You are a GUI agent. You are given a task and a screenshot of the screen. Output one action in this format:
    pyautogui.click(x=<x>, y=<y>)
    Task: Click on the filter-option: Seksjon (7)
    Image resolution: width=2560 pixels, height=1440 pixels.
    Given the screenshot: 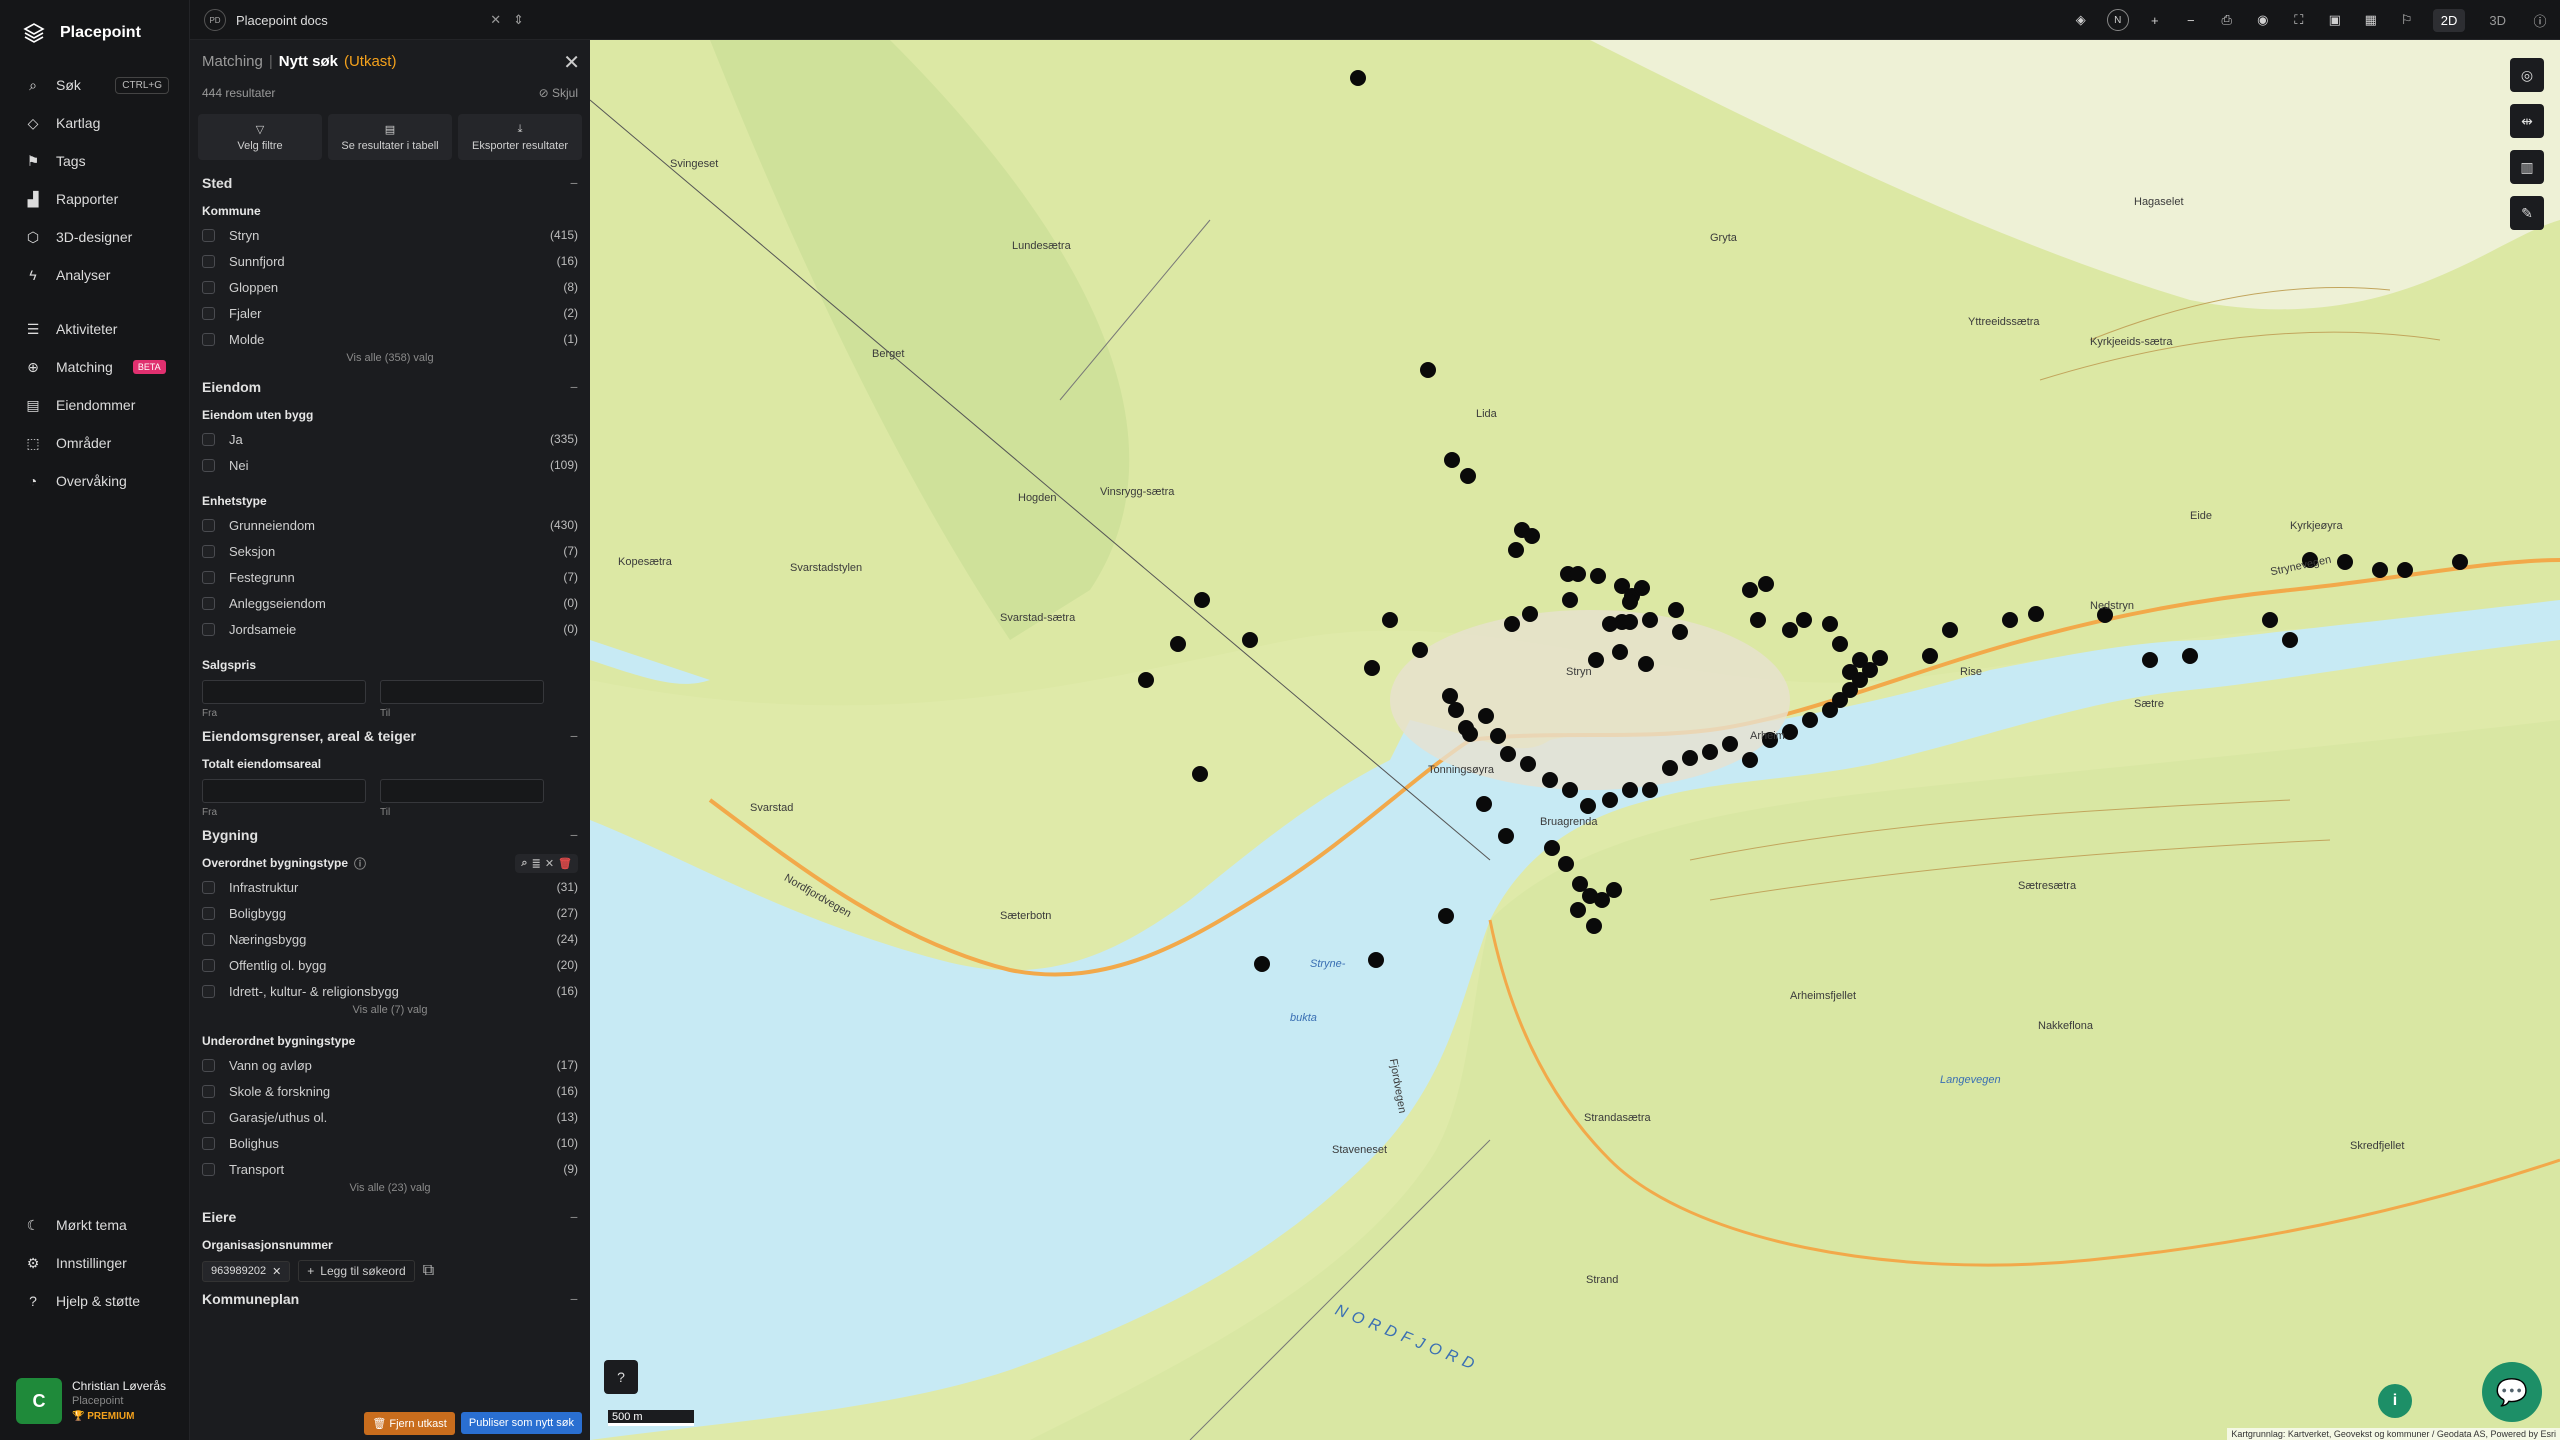 What is the action you would take?
    pyautogui.click(x=390, y=551)
    